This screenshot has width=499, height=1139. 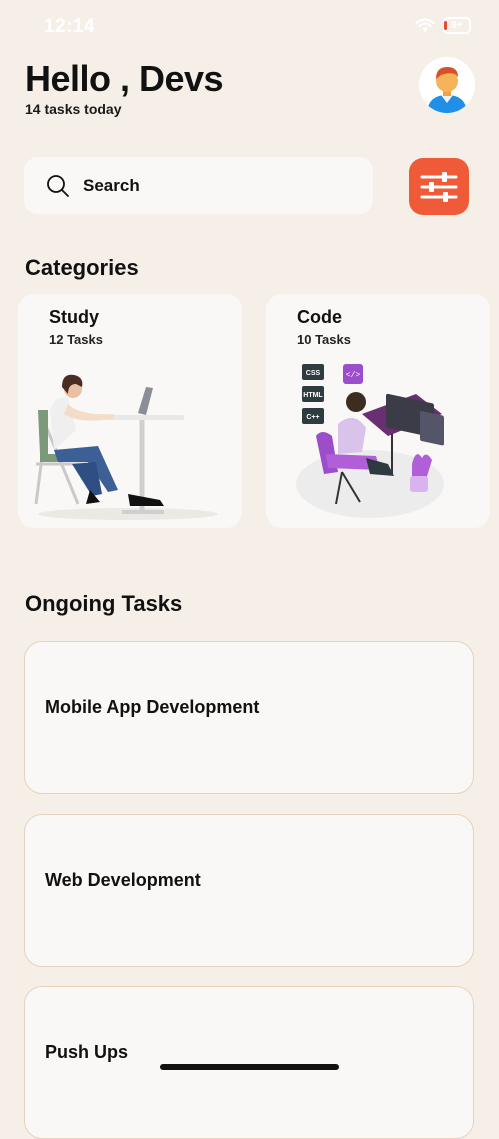 I want to click on search-input: Search, so click(x=198, y=185).